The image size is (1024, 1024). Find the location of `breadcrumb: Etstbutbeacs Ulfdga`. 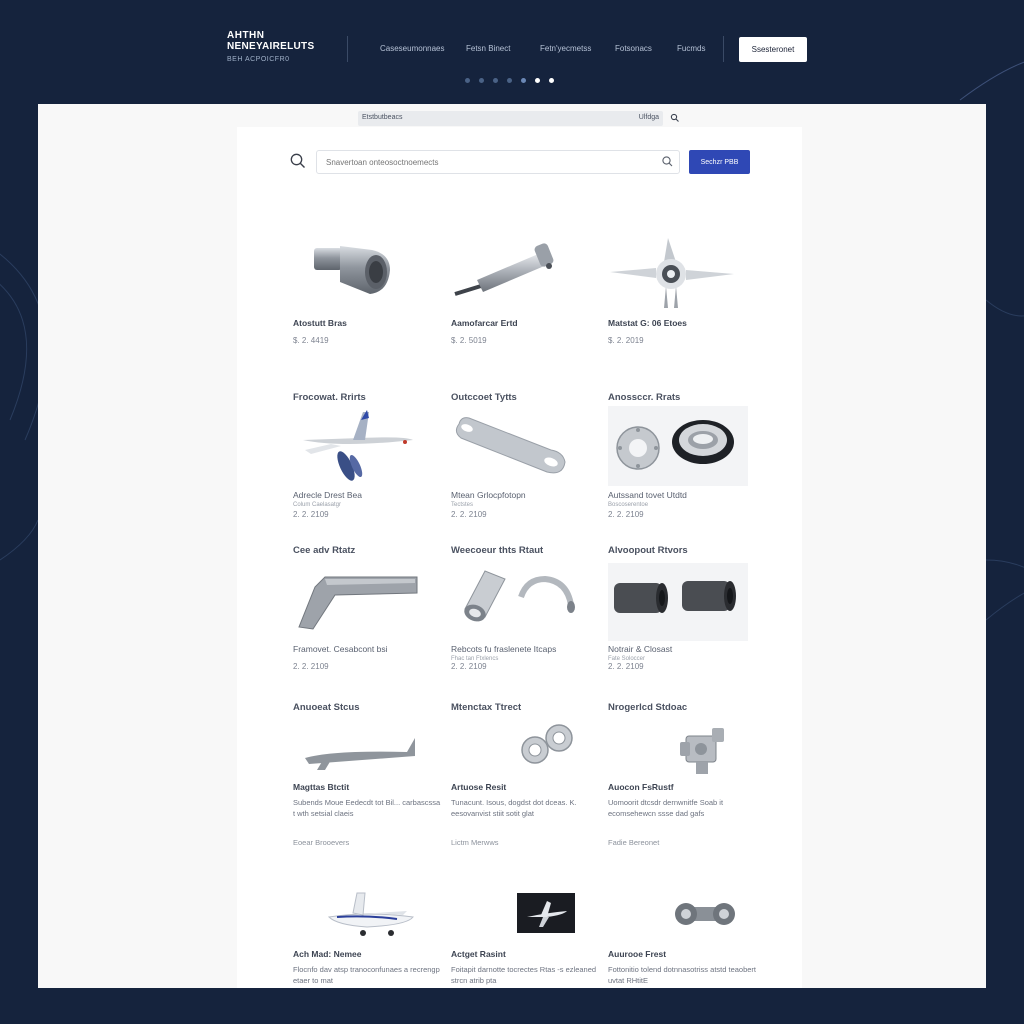

breadcrumb: Etstbutbeacs Ulfdga is located at coordinates (510, 118).